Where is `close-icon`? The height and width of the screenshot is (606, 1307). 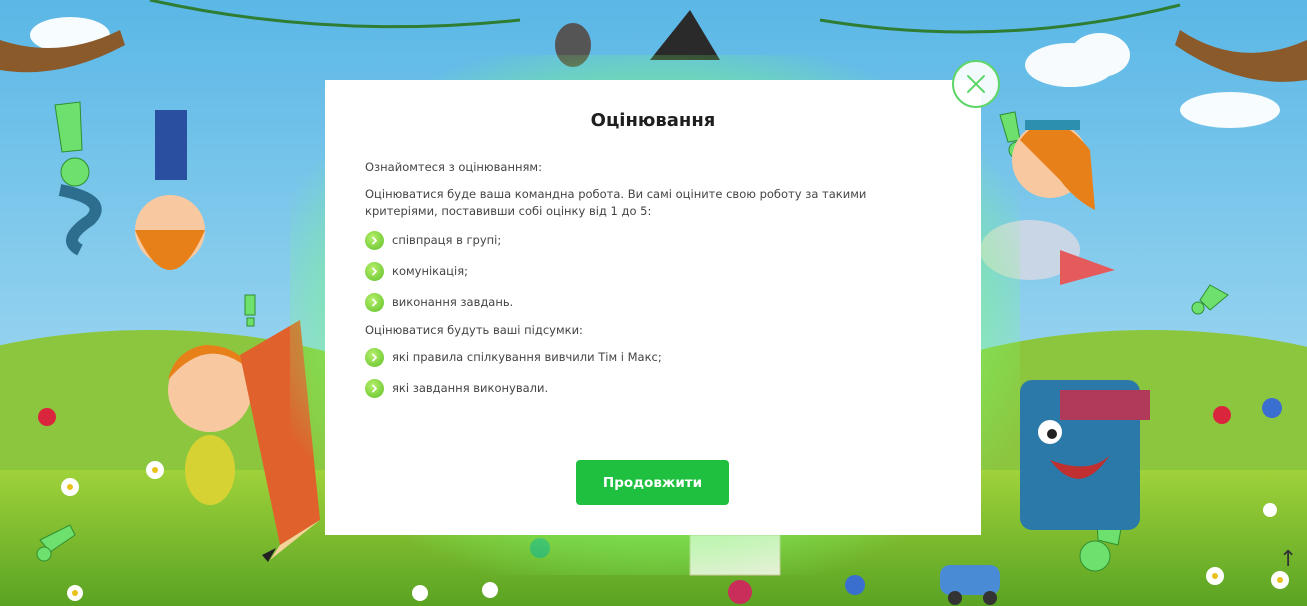 close-icon is located at coordinates (976, 84).